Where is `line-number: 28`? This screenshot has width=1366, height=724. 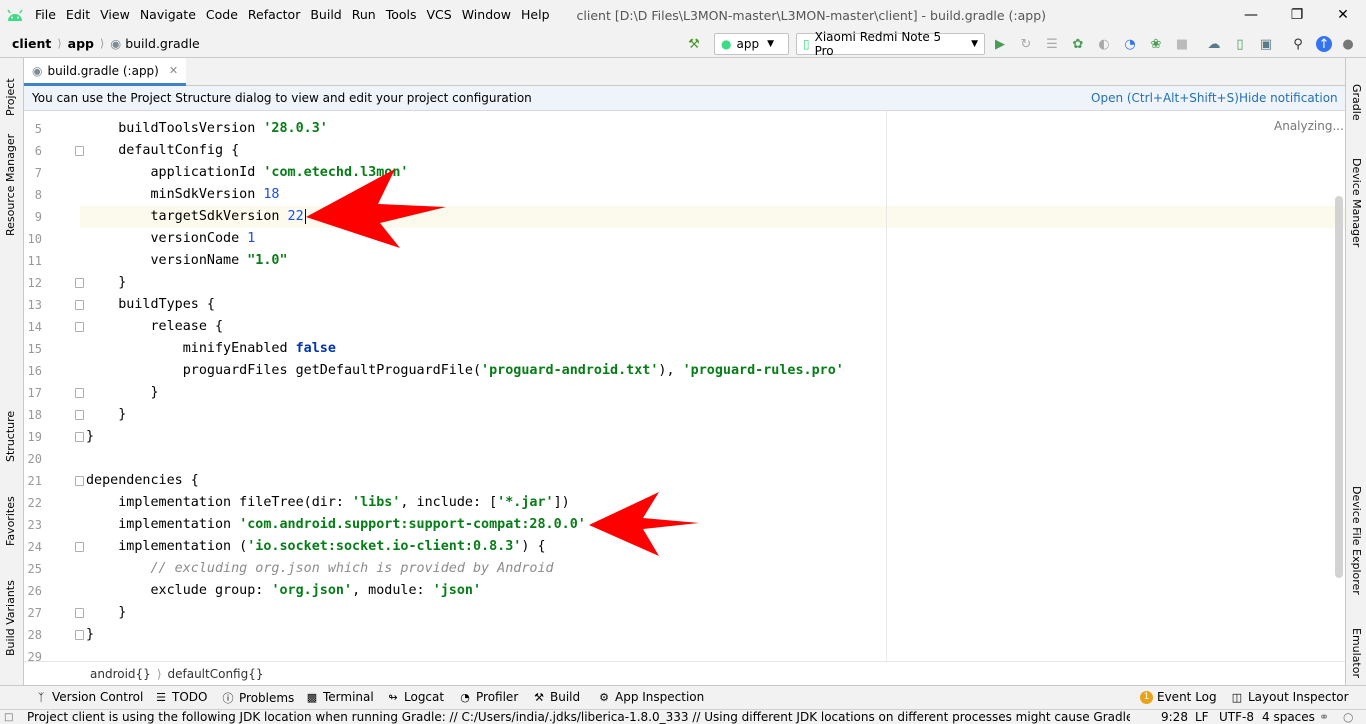
line-number: 28 is located at coordinates (34, 635).